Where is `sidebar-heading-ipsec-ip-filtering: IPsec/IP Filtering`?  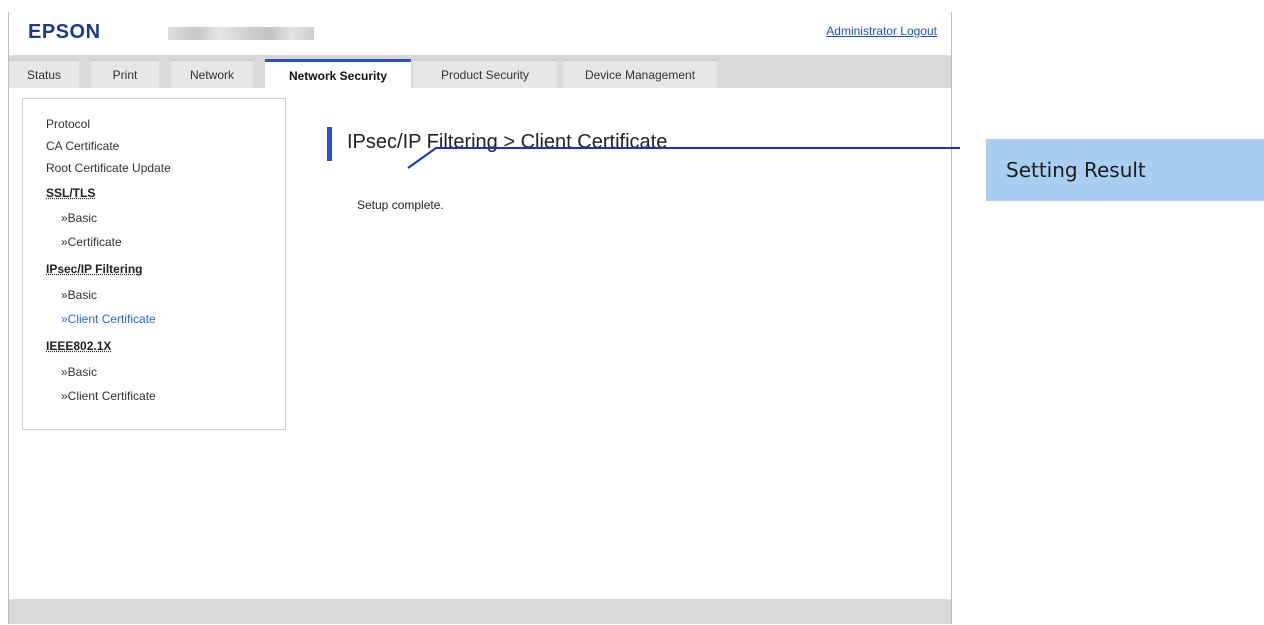
sidebar-heading-ipsec-ip-filtering: IPsec/IP Filtering is located at coordinates (94, 269).